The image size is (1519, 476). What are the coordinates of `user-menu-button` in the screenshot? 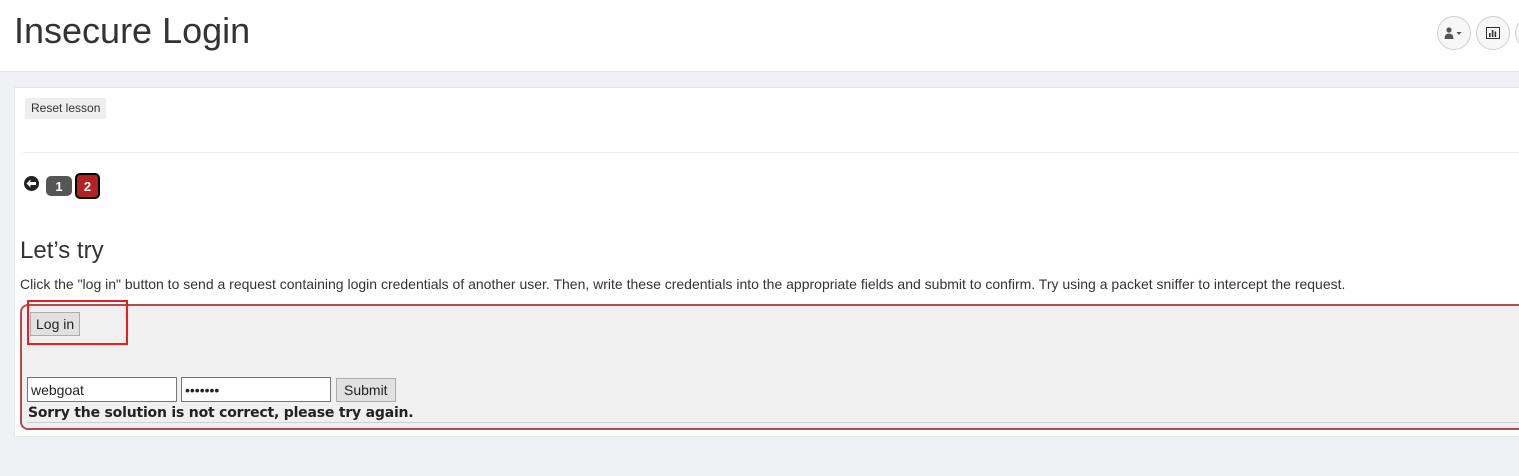 It's located at (1454, 33).